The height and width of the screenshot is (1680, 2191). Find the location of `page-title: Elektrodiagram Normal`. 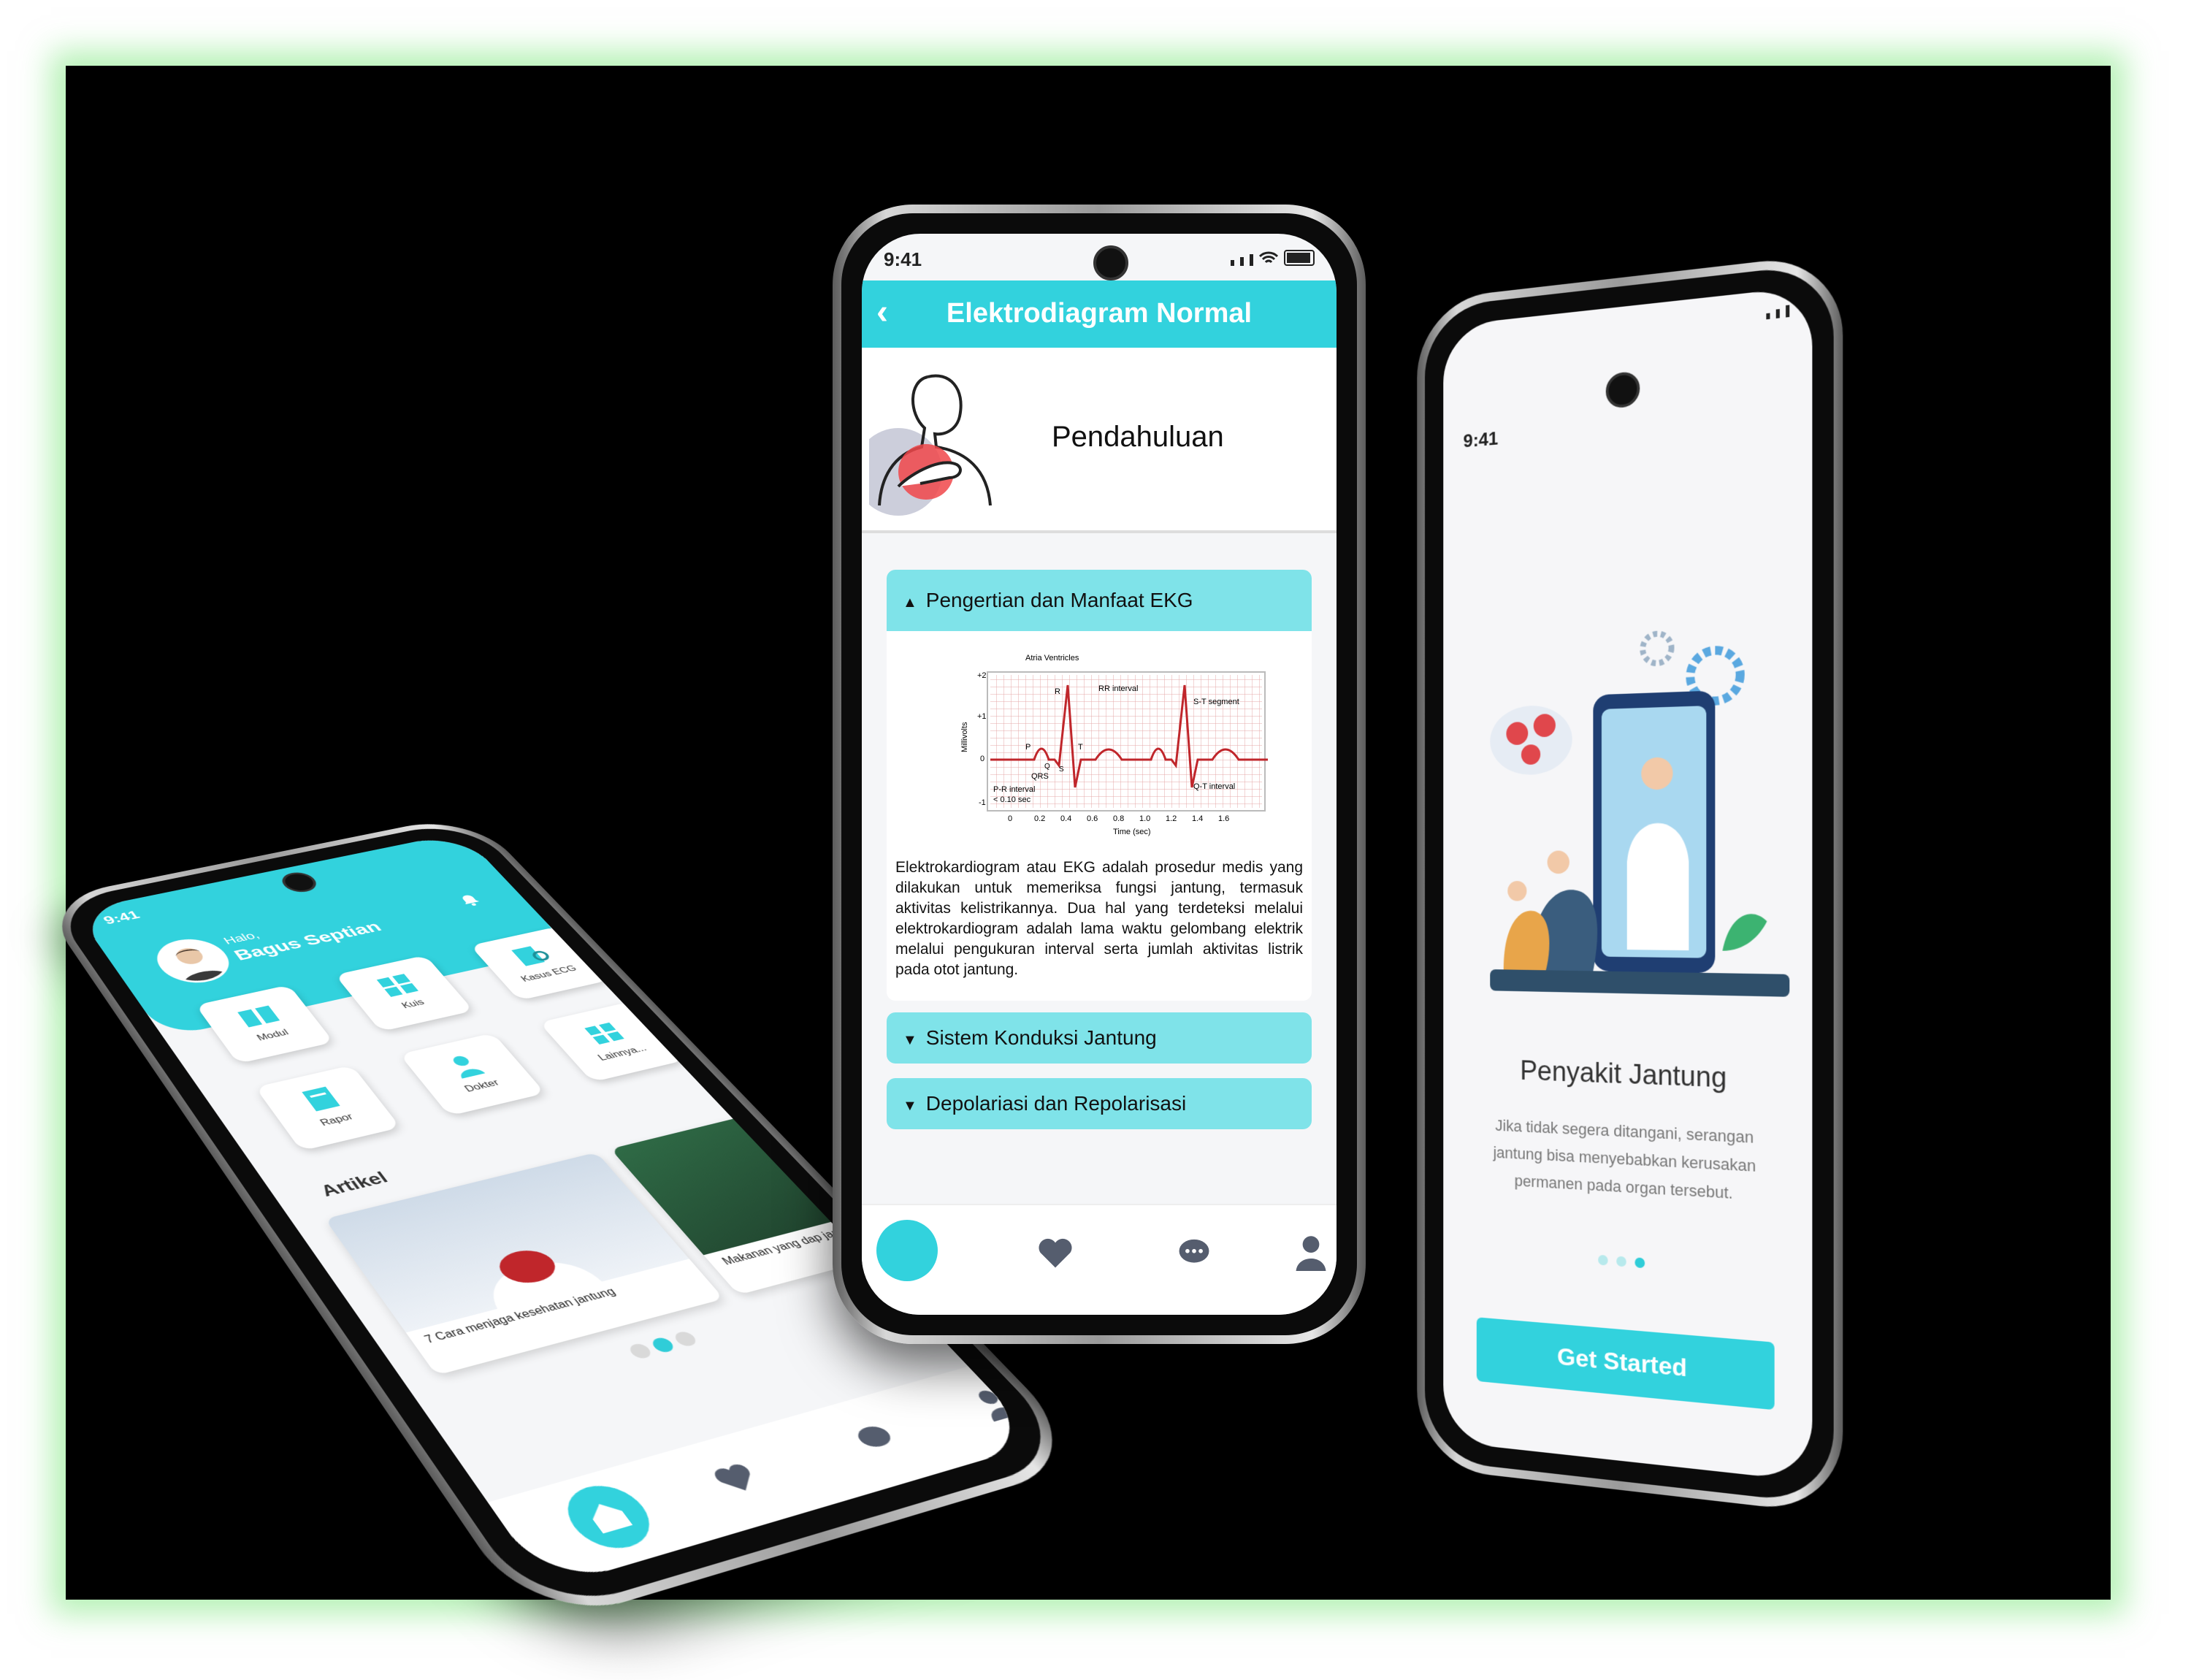

page-title: Elektrodiagram Normal is located at coordinates (1099, 313).